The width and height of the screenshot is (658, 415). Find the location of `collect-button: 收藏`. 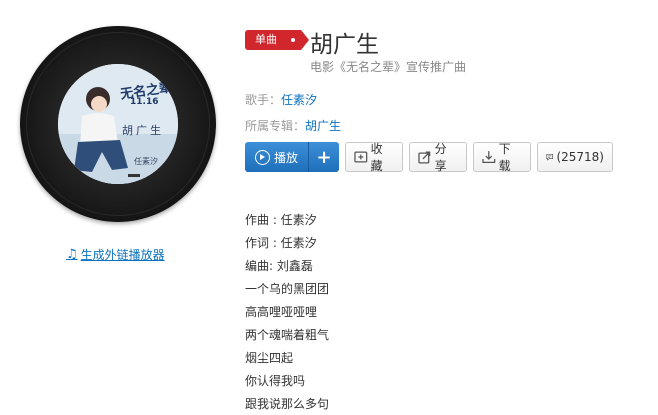

collect-button: 收藏 is located at coordinates (374, 157).